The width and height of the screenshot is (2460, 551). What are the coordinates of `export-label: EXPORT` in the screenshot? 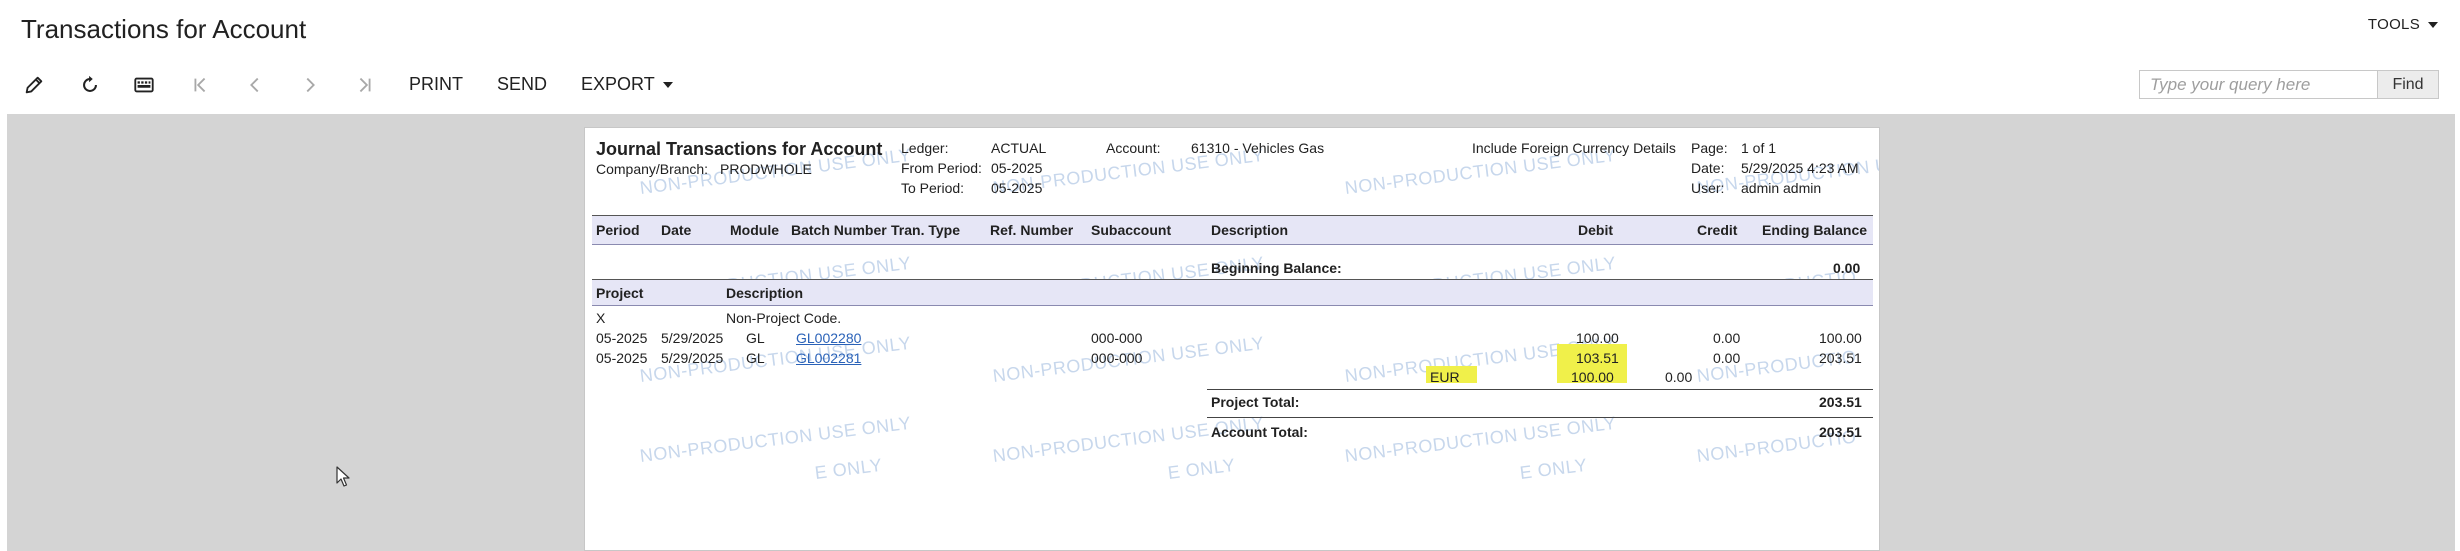 It's located at (618, 84).